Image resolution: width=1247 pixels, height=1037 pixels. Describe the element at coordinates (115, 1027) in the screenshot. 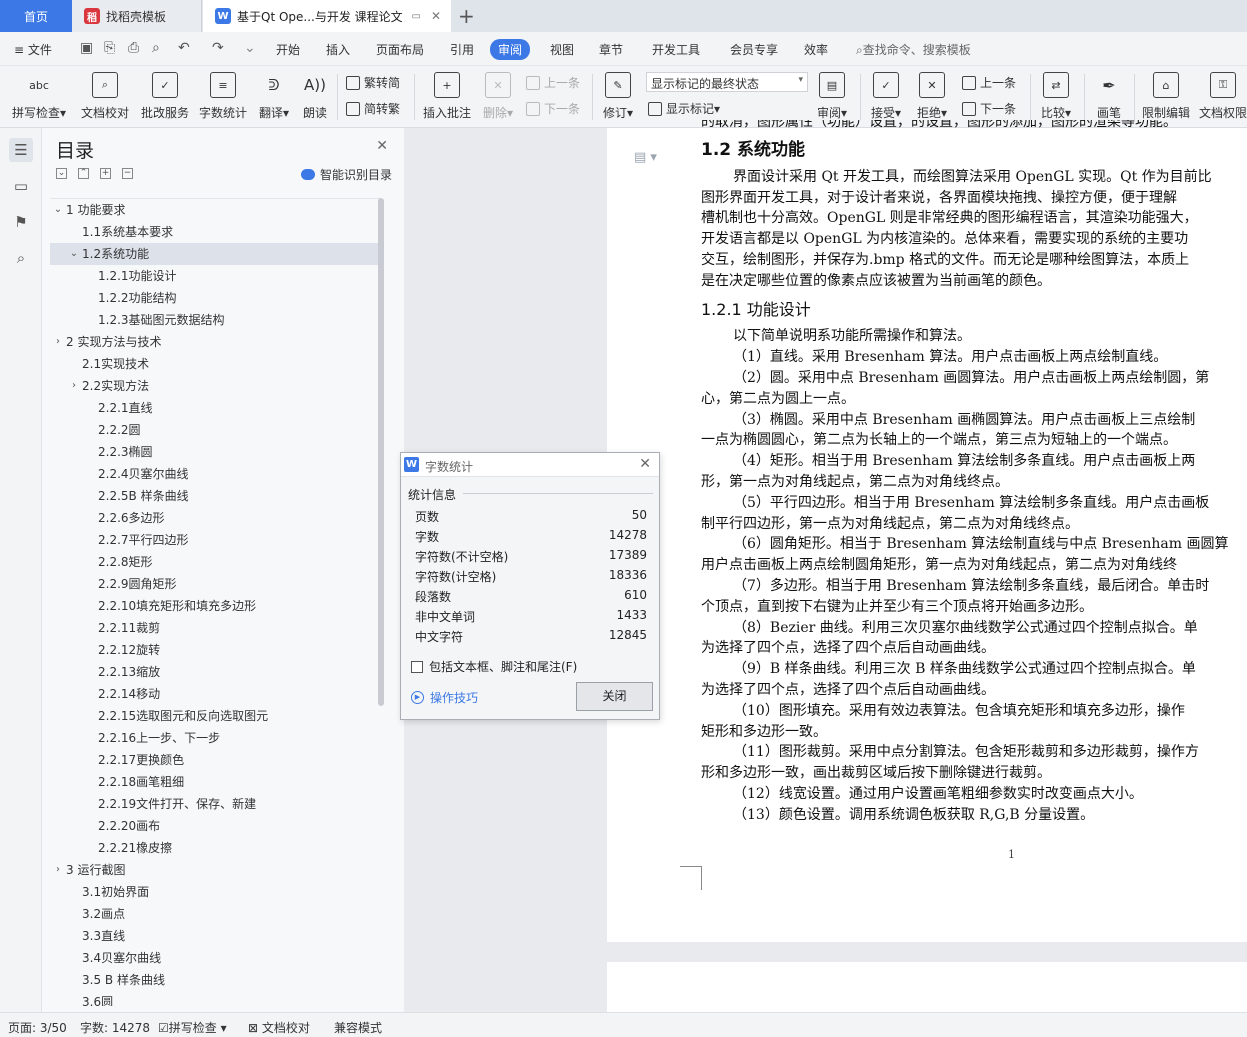

I see `status-words: 字数: 14278` at that location.